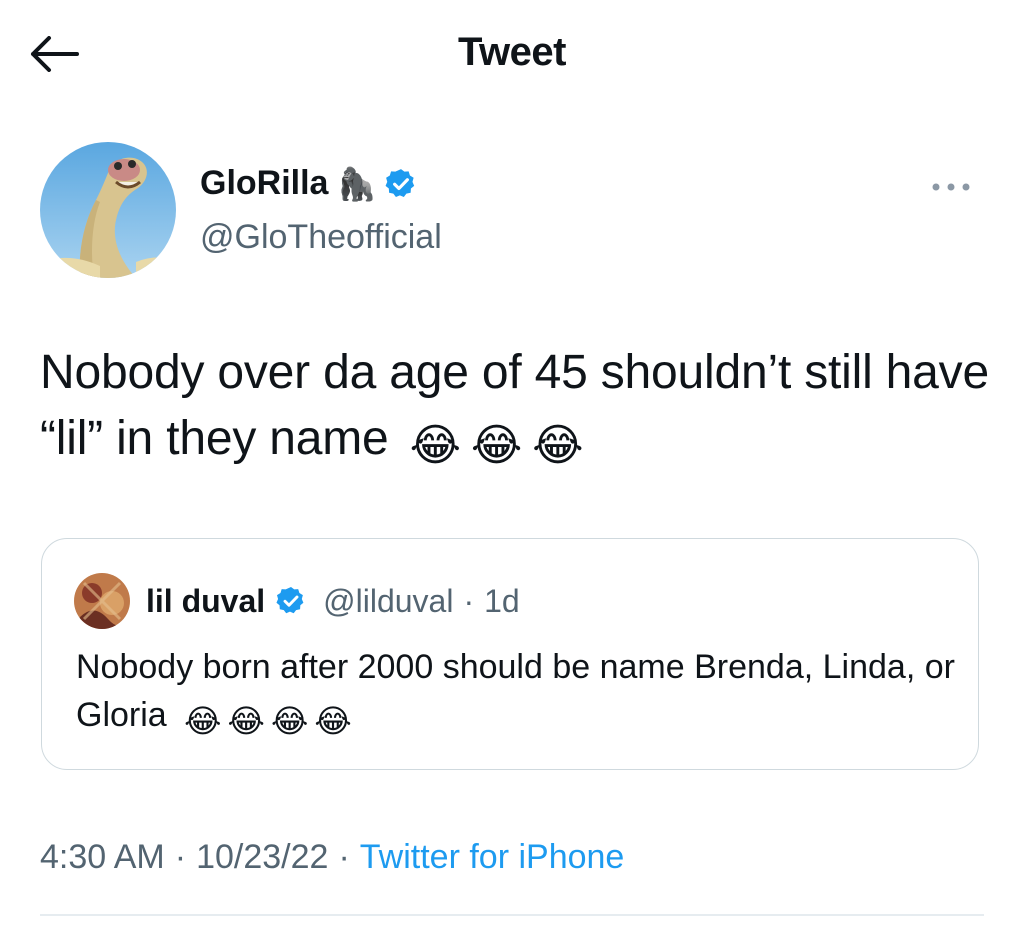 The width and height of the screenshot is (1024, 934). What do you see at coordinates (264, 183) in the screenshot?
I see `display-name: GloRilla` at bounding box center [264, 183].